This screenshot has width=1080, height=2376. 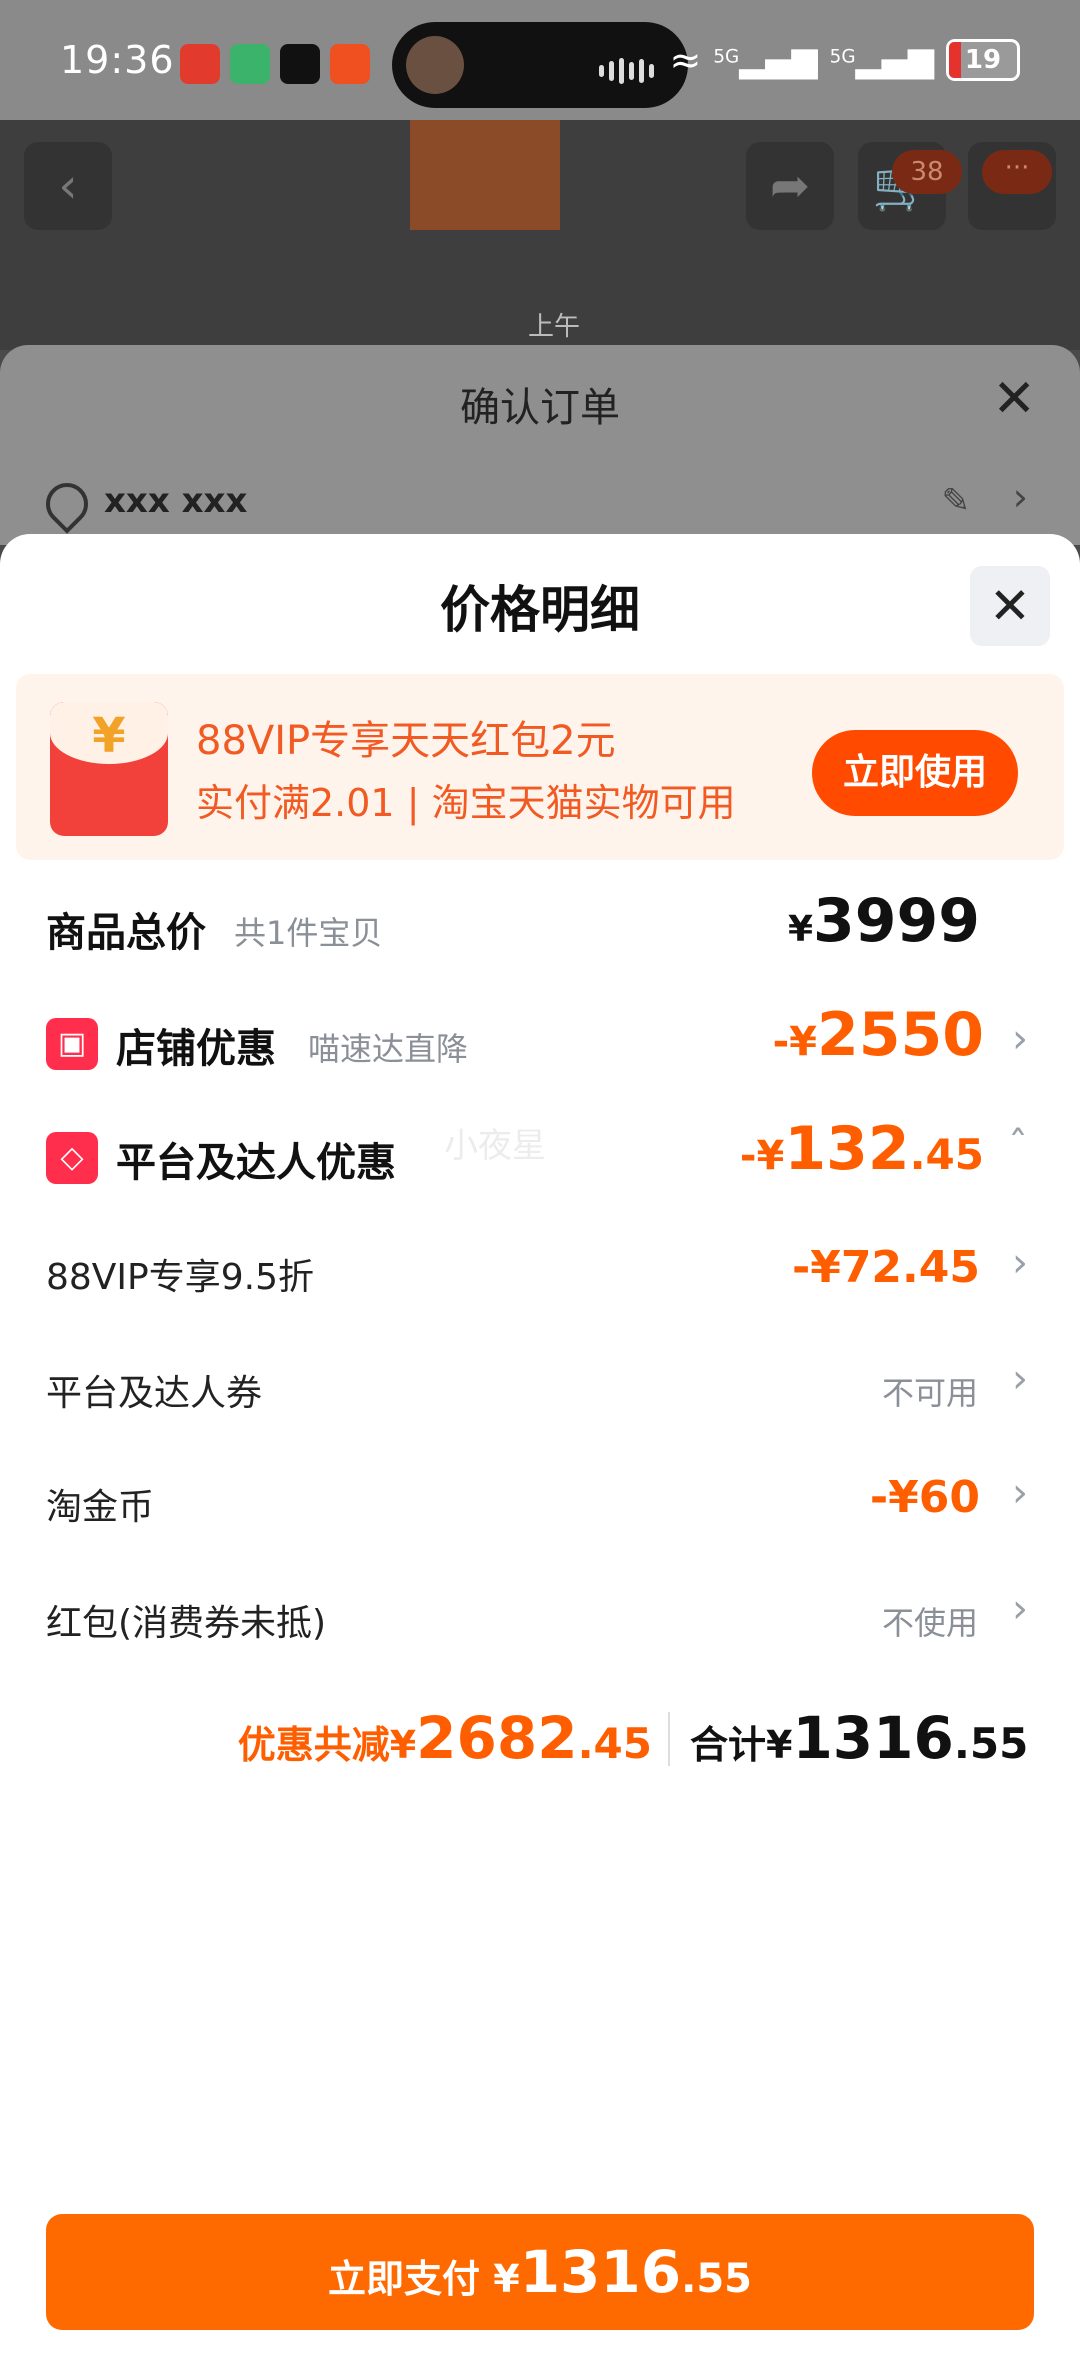 I want to click on notification-icons, so click(x=275, y=64).